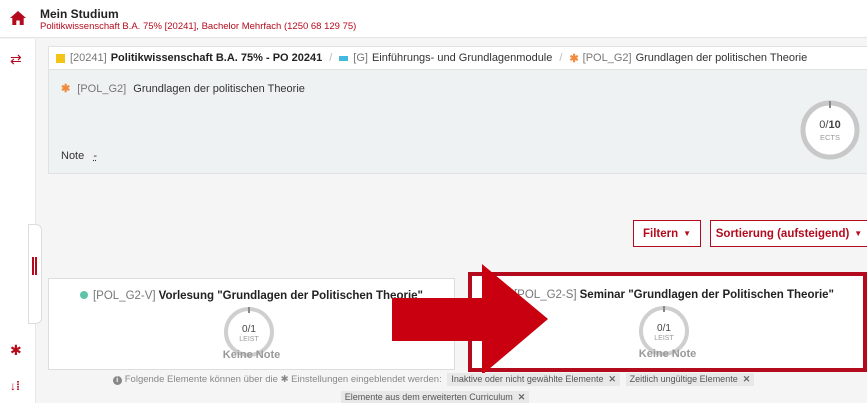  I want to click on hidden-element-tag: Elemente aus dem erweiterten Curriculum ✕, so click(435, 397).